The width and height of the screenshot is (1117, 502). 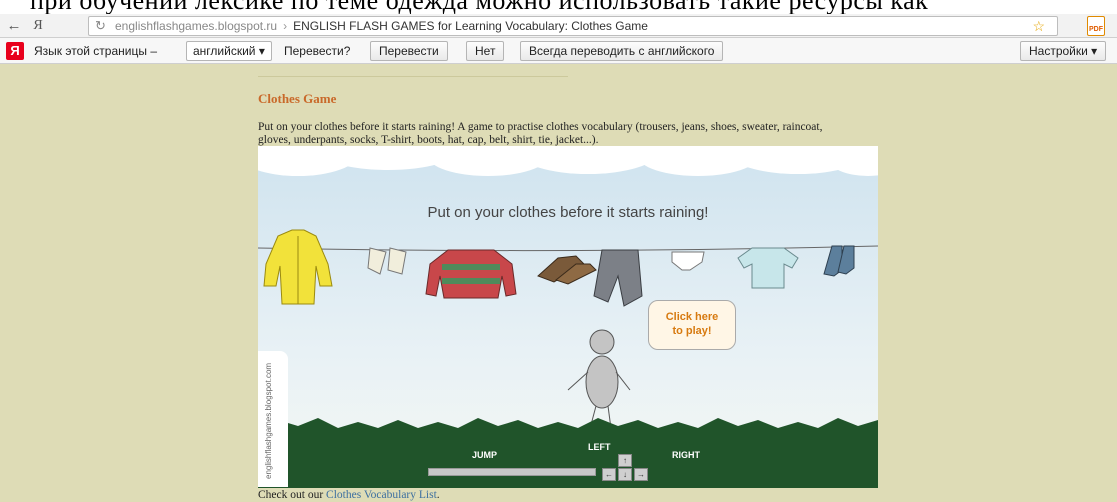 What do you see at coordinates (413, 76) in the screenshot?
I see `divider` at bounding box center [413, 76].